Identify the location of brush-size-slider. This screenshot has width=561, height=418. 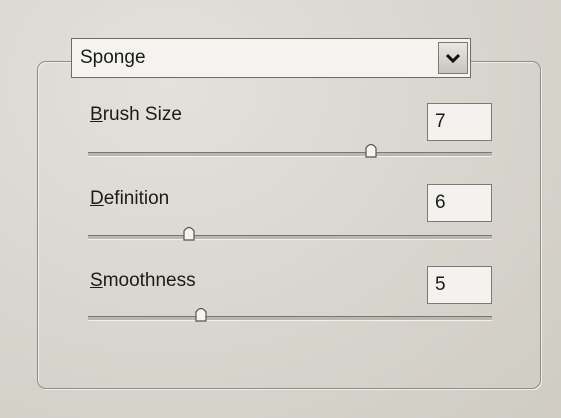
(290, 150).